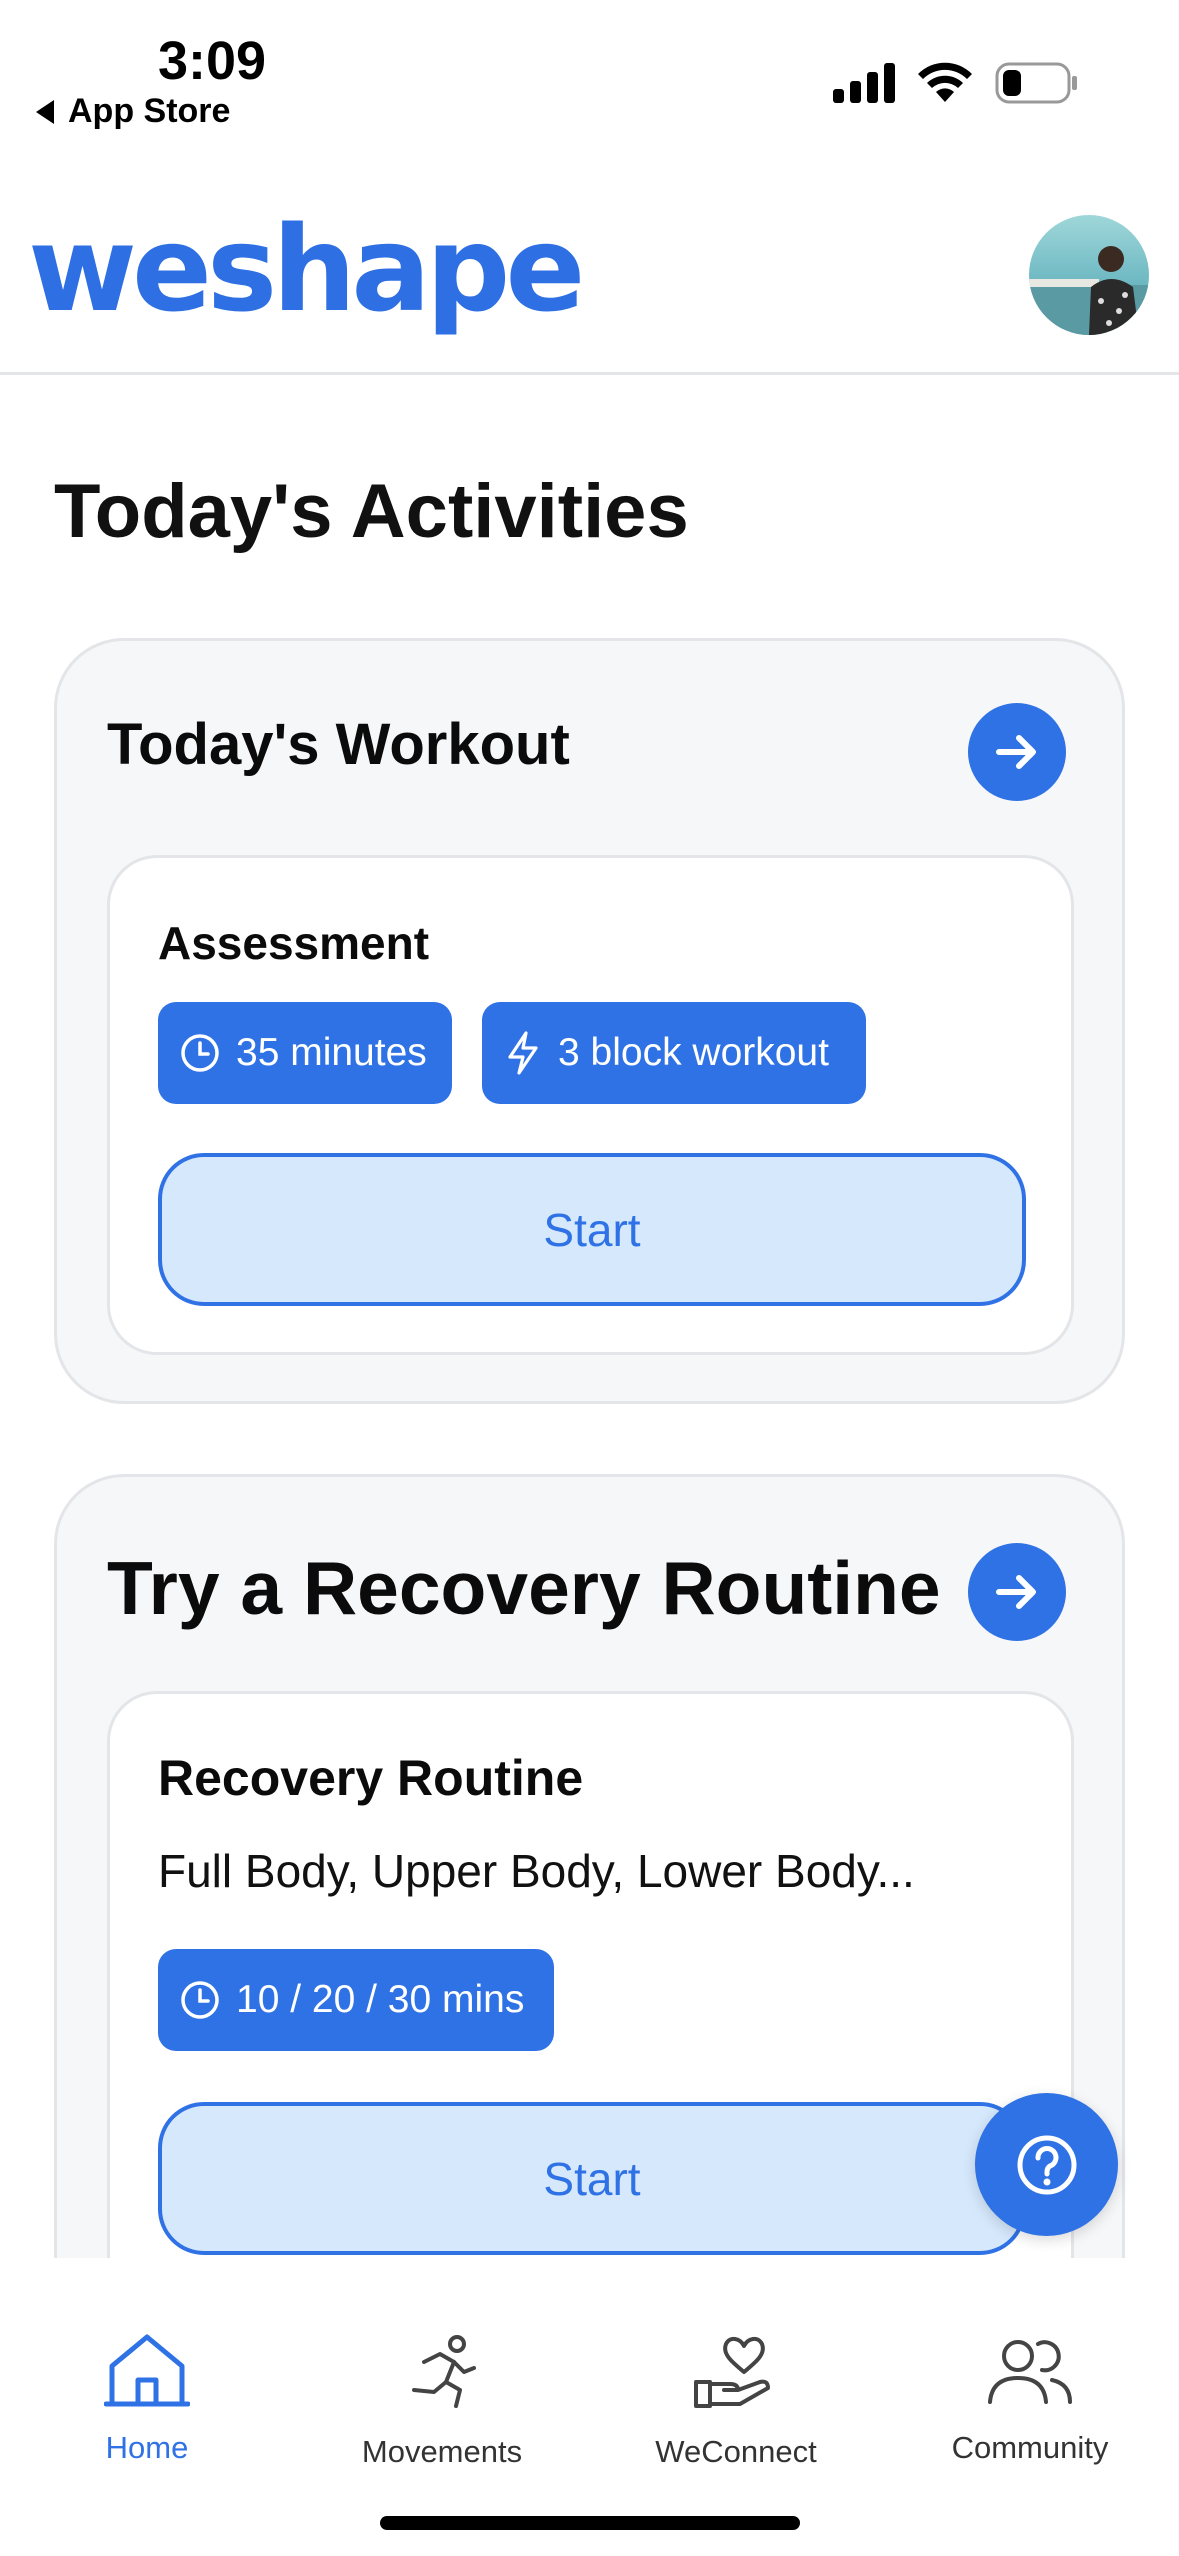  I want to click on tab-home-label: Home, so click(147, 2447).